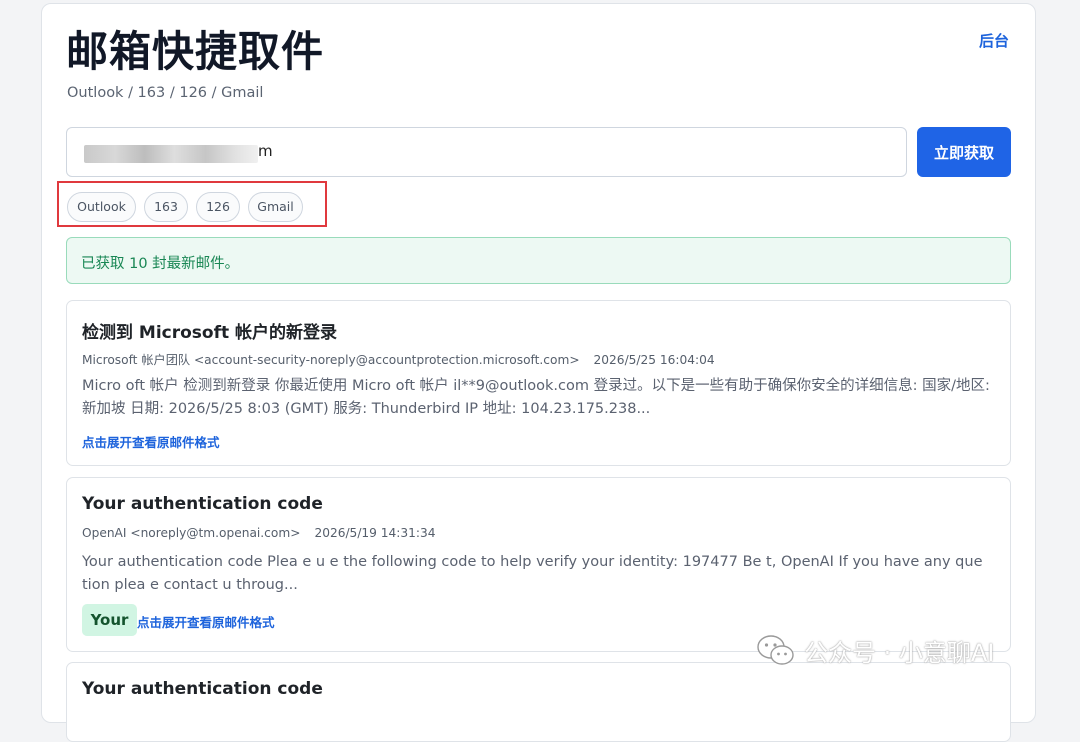 The width and height of the screenshot is (1080, 742). What do you see at coordinates (899, 653) in the screenshot?
I see `watermark-text: 公众号 · 小意聊AI` at bounding box center [899, 653].